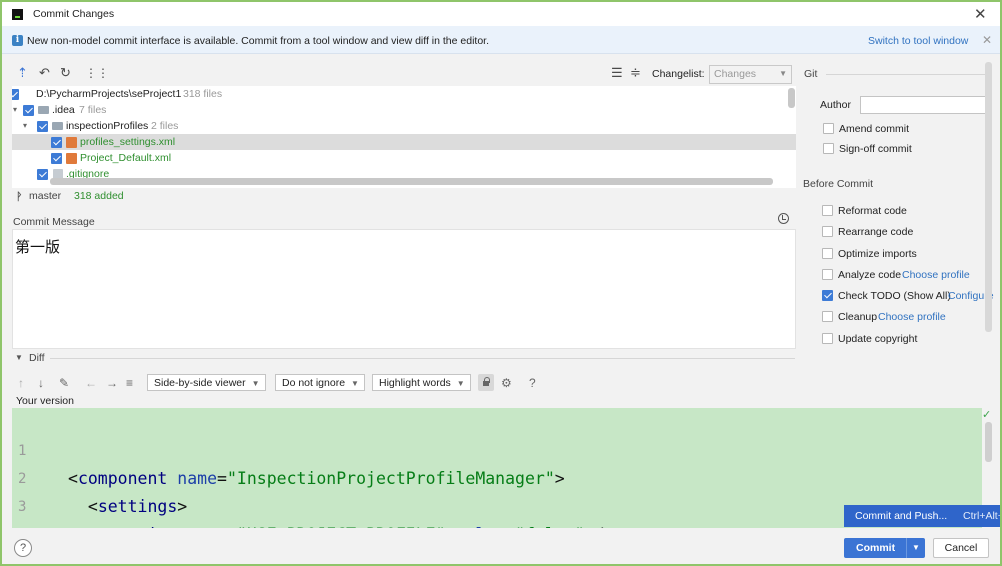  I want to click on banner-close-icon: ✕, so click(987, 40).